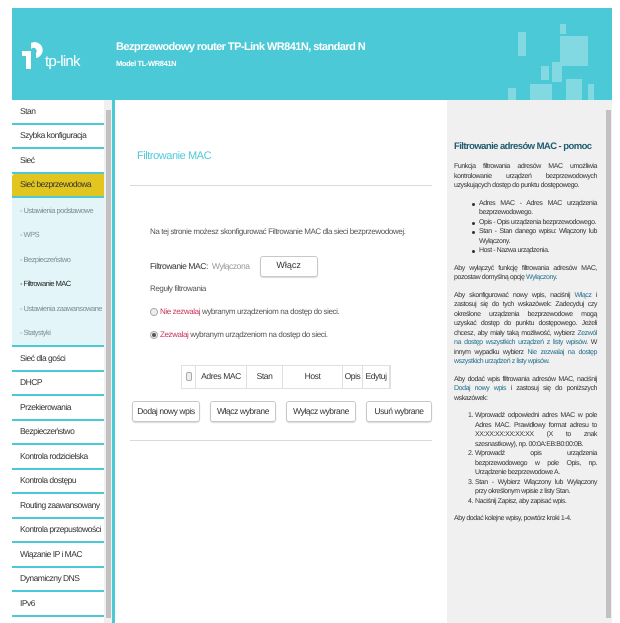 The height and width of the screenshot is (623, 620). What do you see at coordinates (221, 377) in the screenshot?
I see `column-header: Adres MAC` at bounding box center [221, 377].